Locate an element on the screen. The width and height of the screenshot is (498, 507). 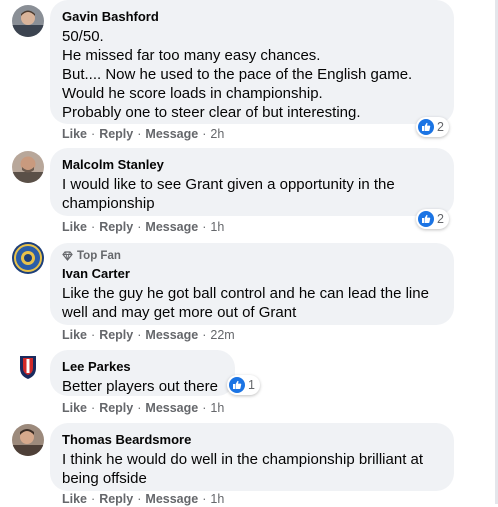
top-fan-badge: Top Fan is located at coordinates (252, 256).